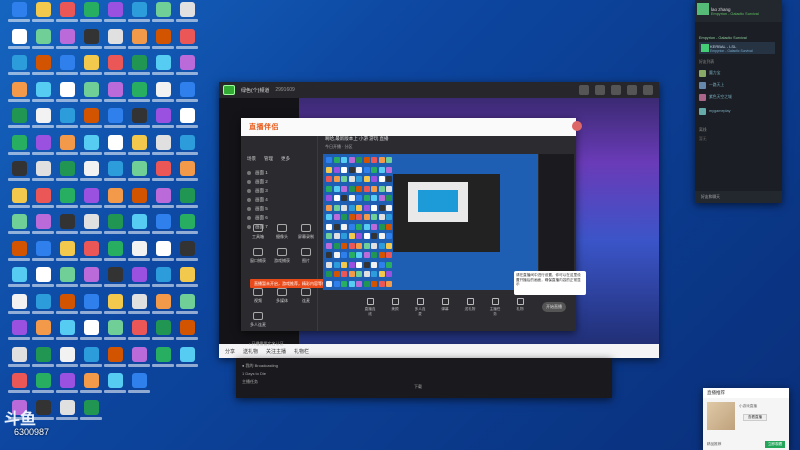  Describe the element at coordinates (301, 351) in the screenshot. I see `gift-bar-button: 礼物栏` at that location.